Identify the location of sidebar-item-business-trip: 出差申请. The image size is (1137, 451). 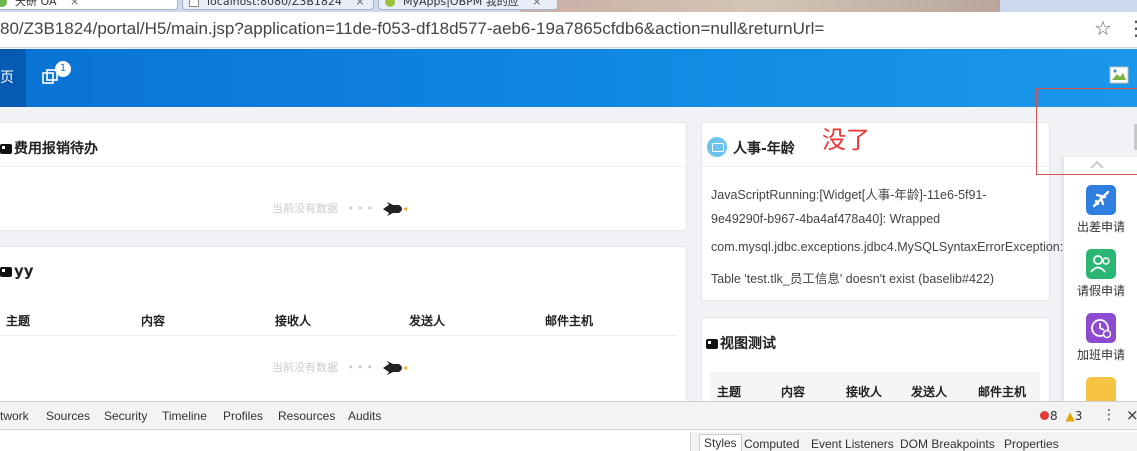
(1101, 210).